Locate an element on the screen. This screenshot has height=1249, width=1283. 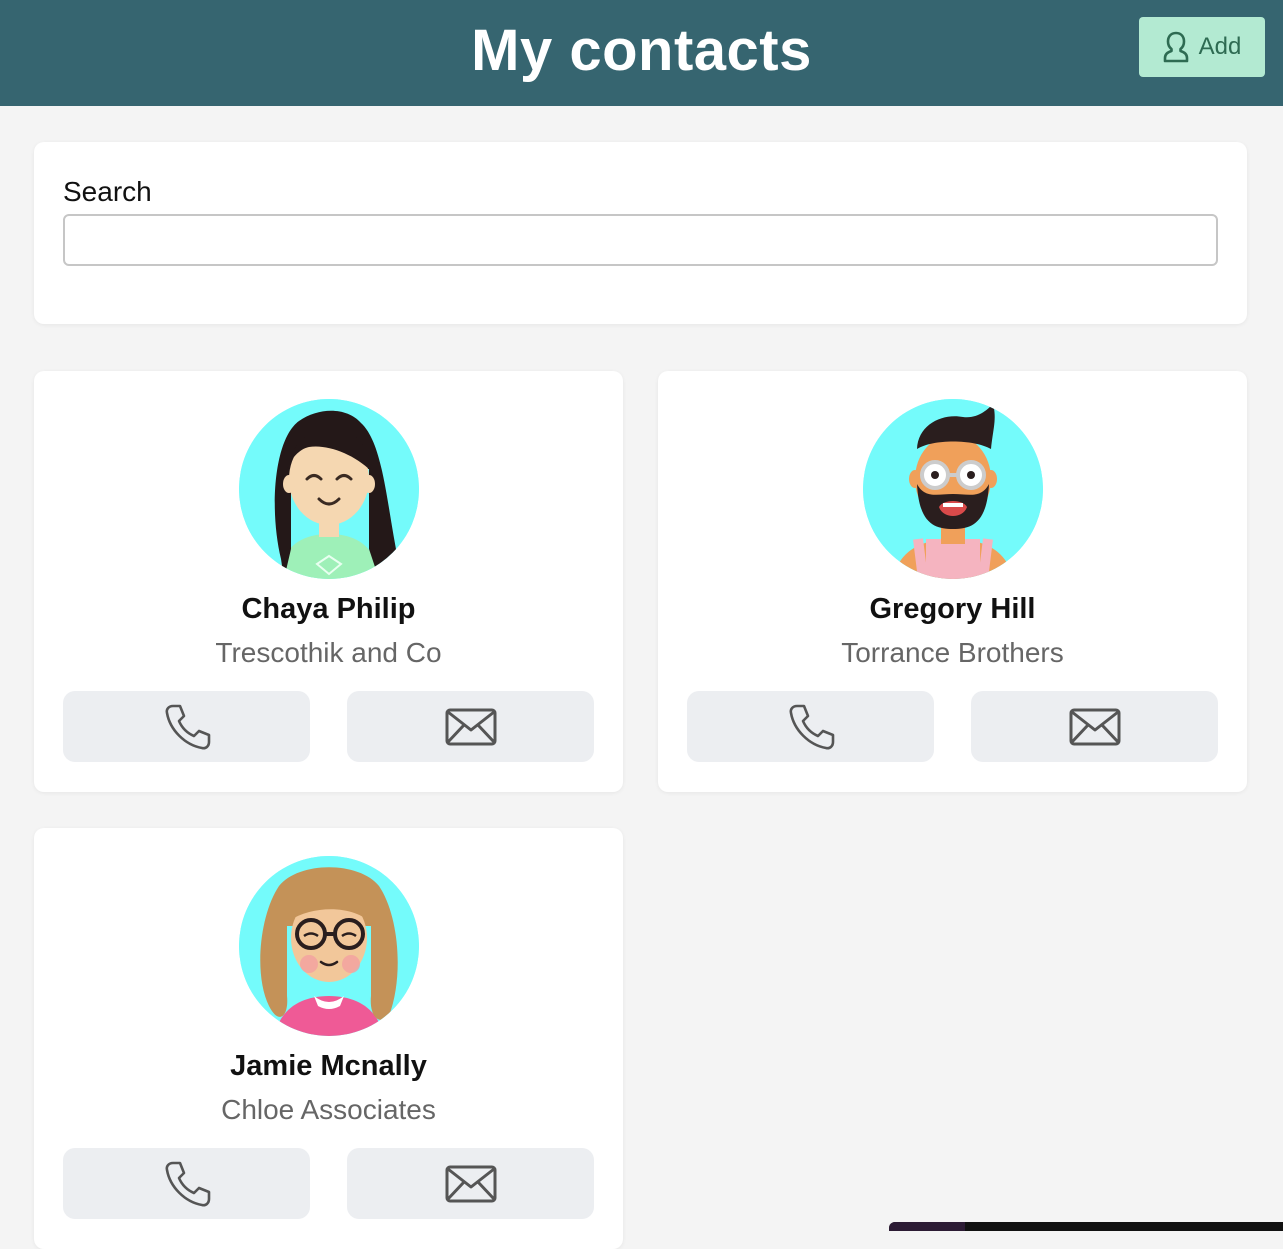
page-title: My contacts is located at coordinates (641, 50).